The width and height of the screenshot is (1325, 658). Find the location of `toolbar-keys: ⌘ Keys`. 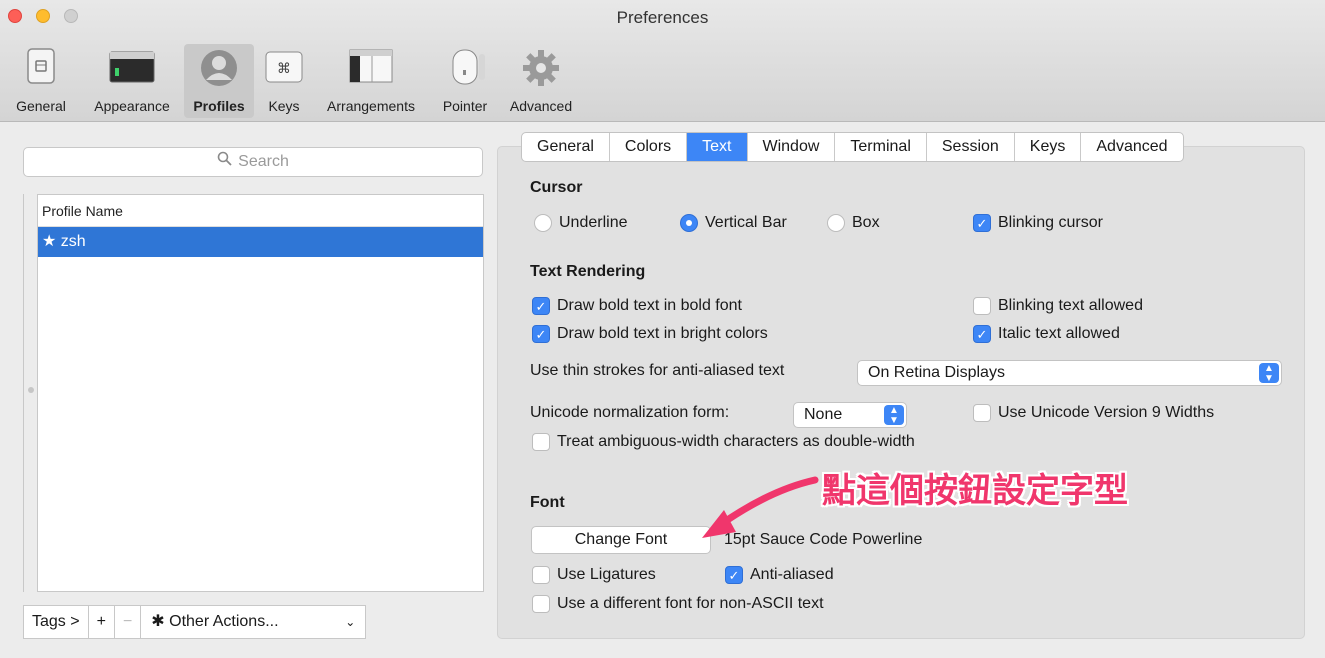

toolbar-keys: ⌘ Keys is located at coordinates (284, 81).